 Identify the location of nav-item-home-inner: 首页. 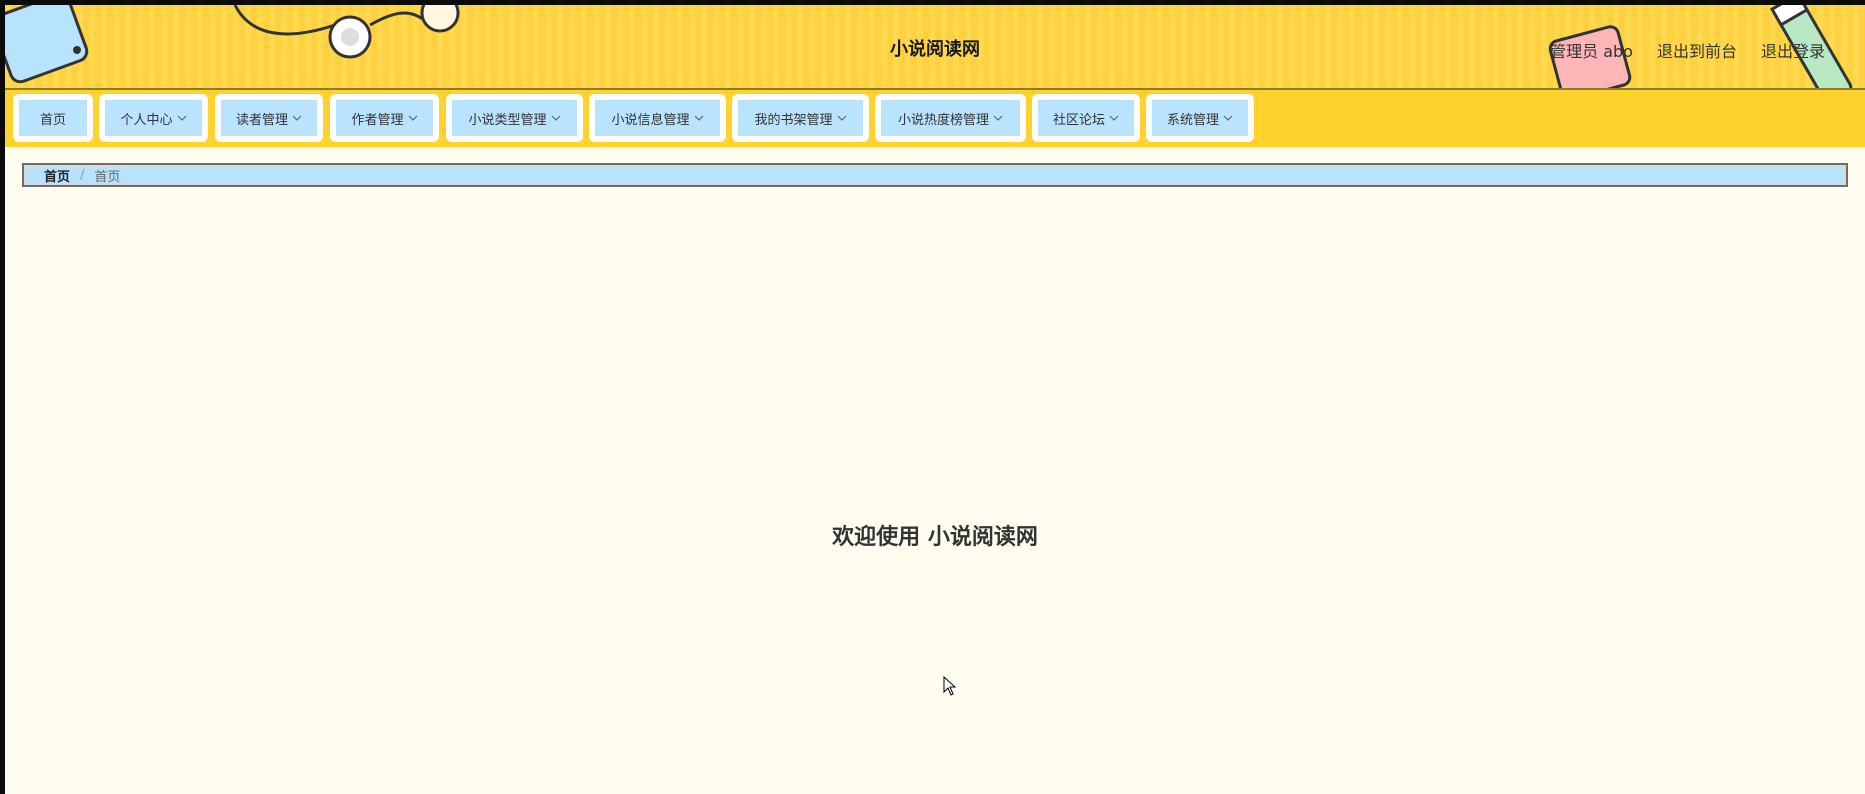
(53, 118).